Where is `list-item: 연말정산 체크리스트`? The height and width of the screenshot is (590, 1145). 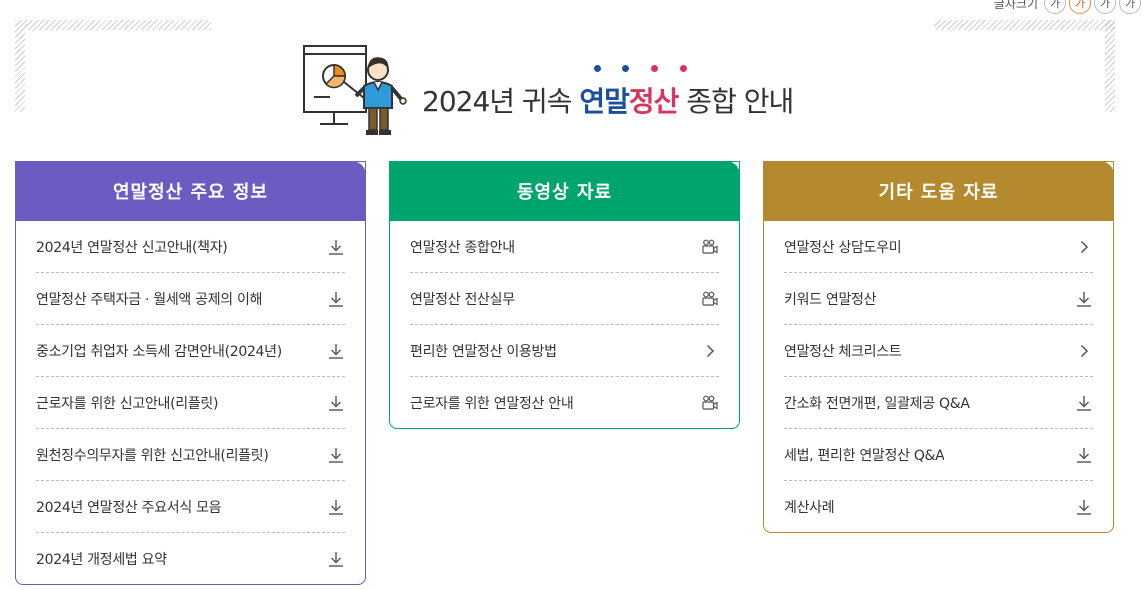 list-item: 연말정산 체크리스트 is located at coordinates (938, 351).